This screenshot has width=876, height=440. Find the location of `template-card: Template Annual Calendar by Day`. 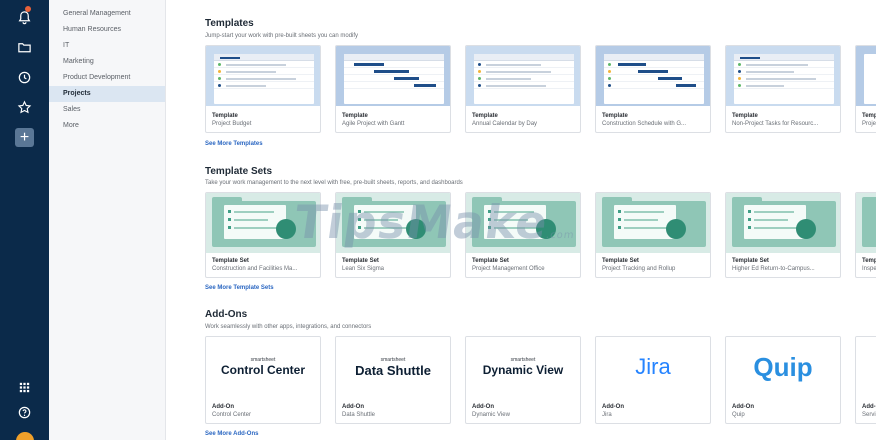

template-card: Template Annual Calendar by Day is located at coordinates (523, 89).